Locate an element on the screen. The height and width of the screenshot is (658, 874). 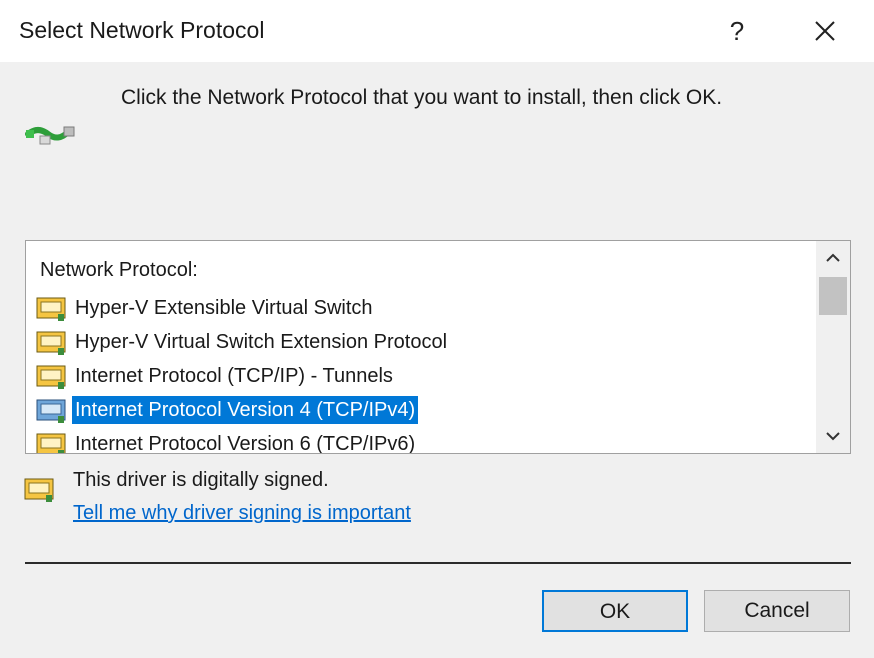
chevron-down-icon is located at coordinates (833, 436).